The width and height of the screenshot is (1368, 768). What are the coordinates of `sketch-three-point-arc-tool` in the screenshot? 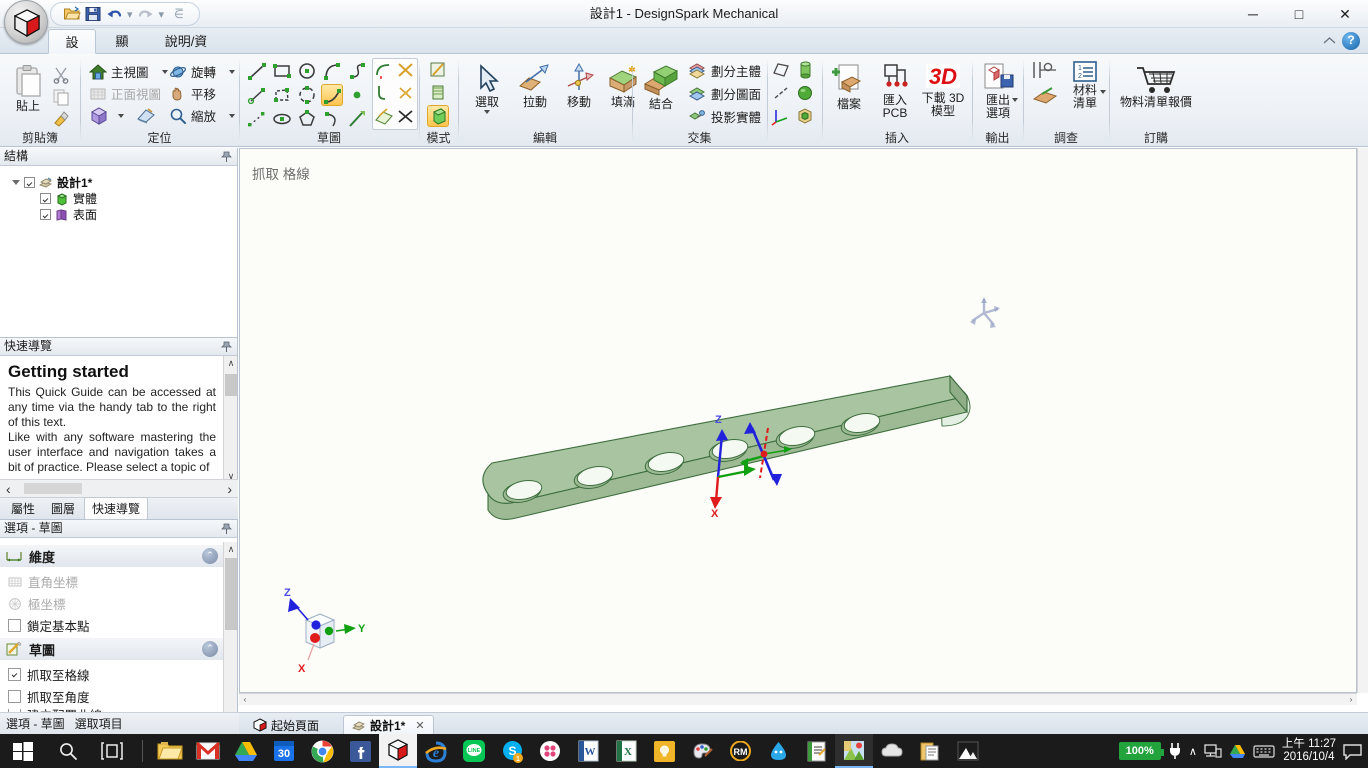 It's located at (307, 95).